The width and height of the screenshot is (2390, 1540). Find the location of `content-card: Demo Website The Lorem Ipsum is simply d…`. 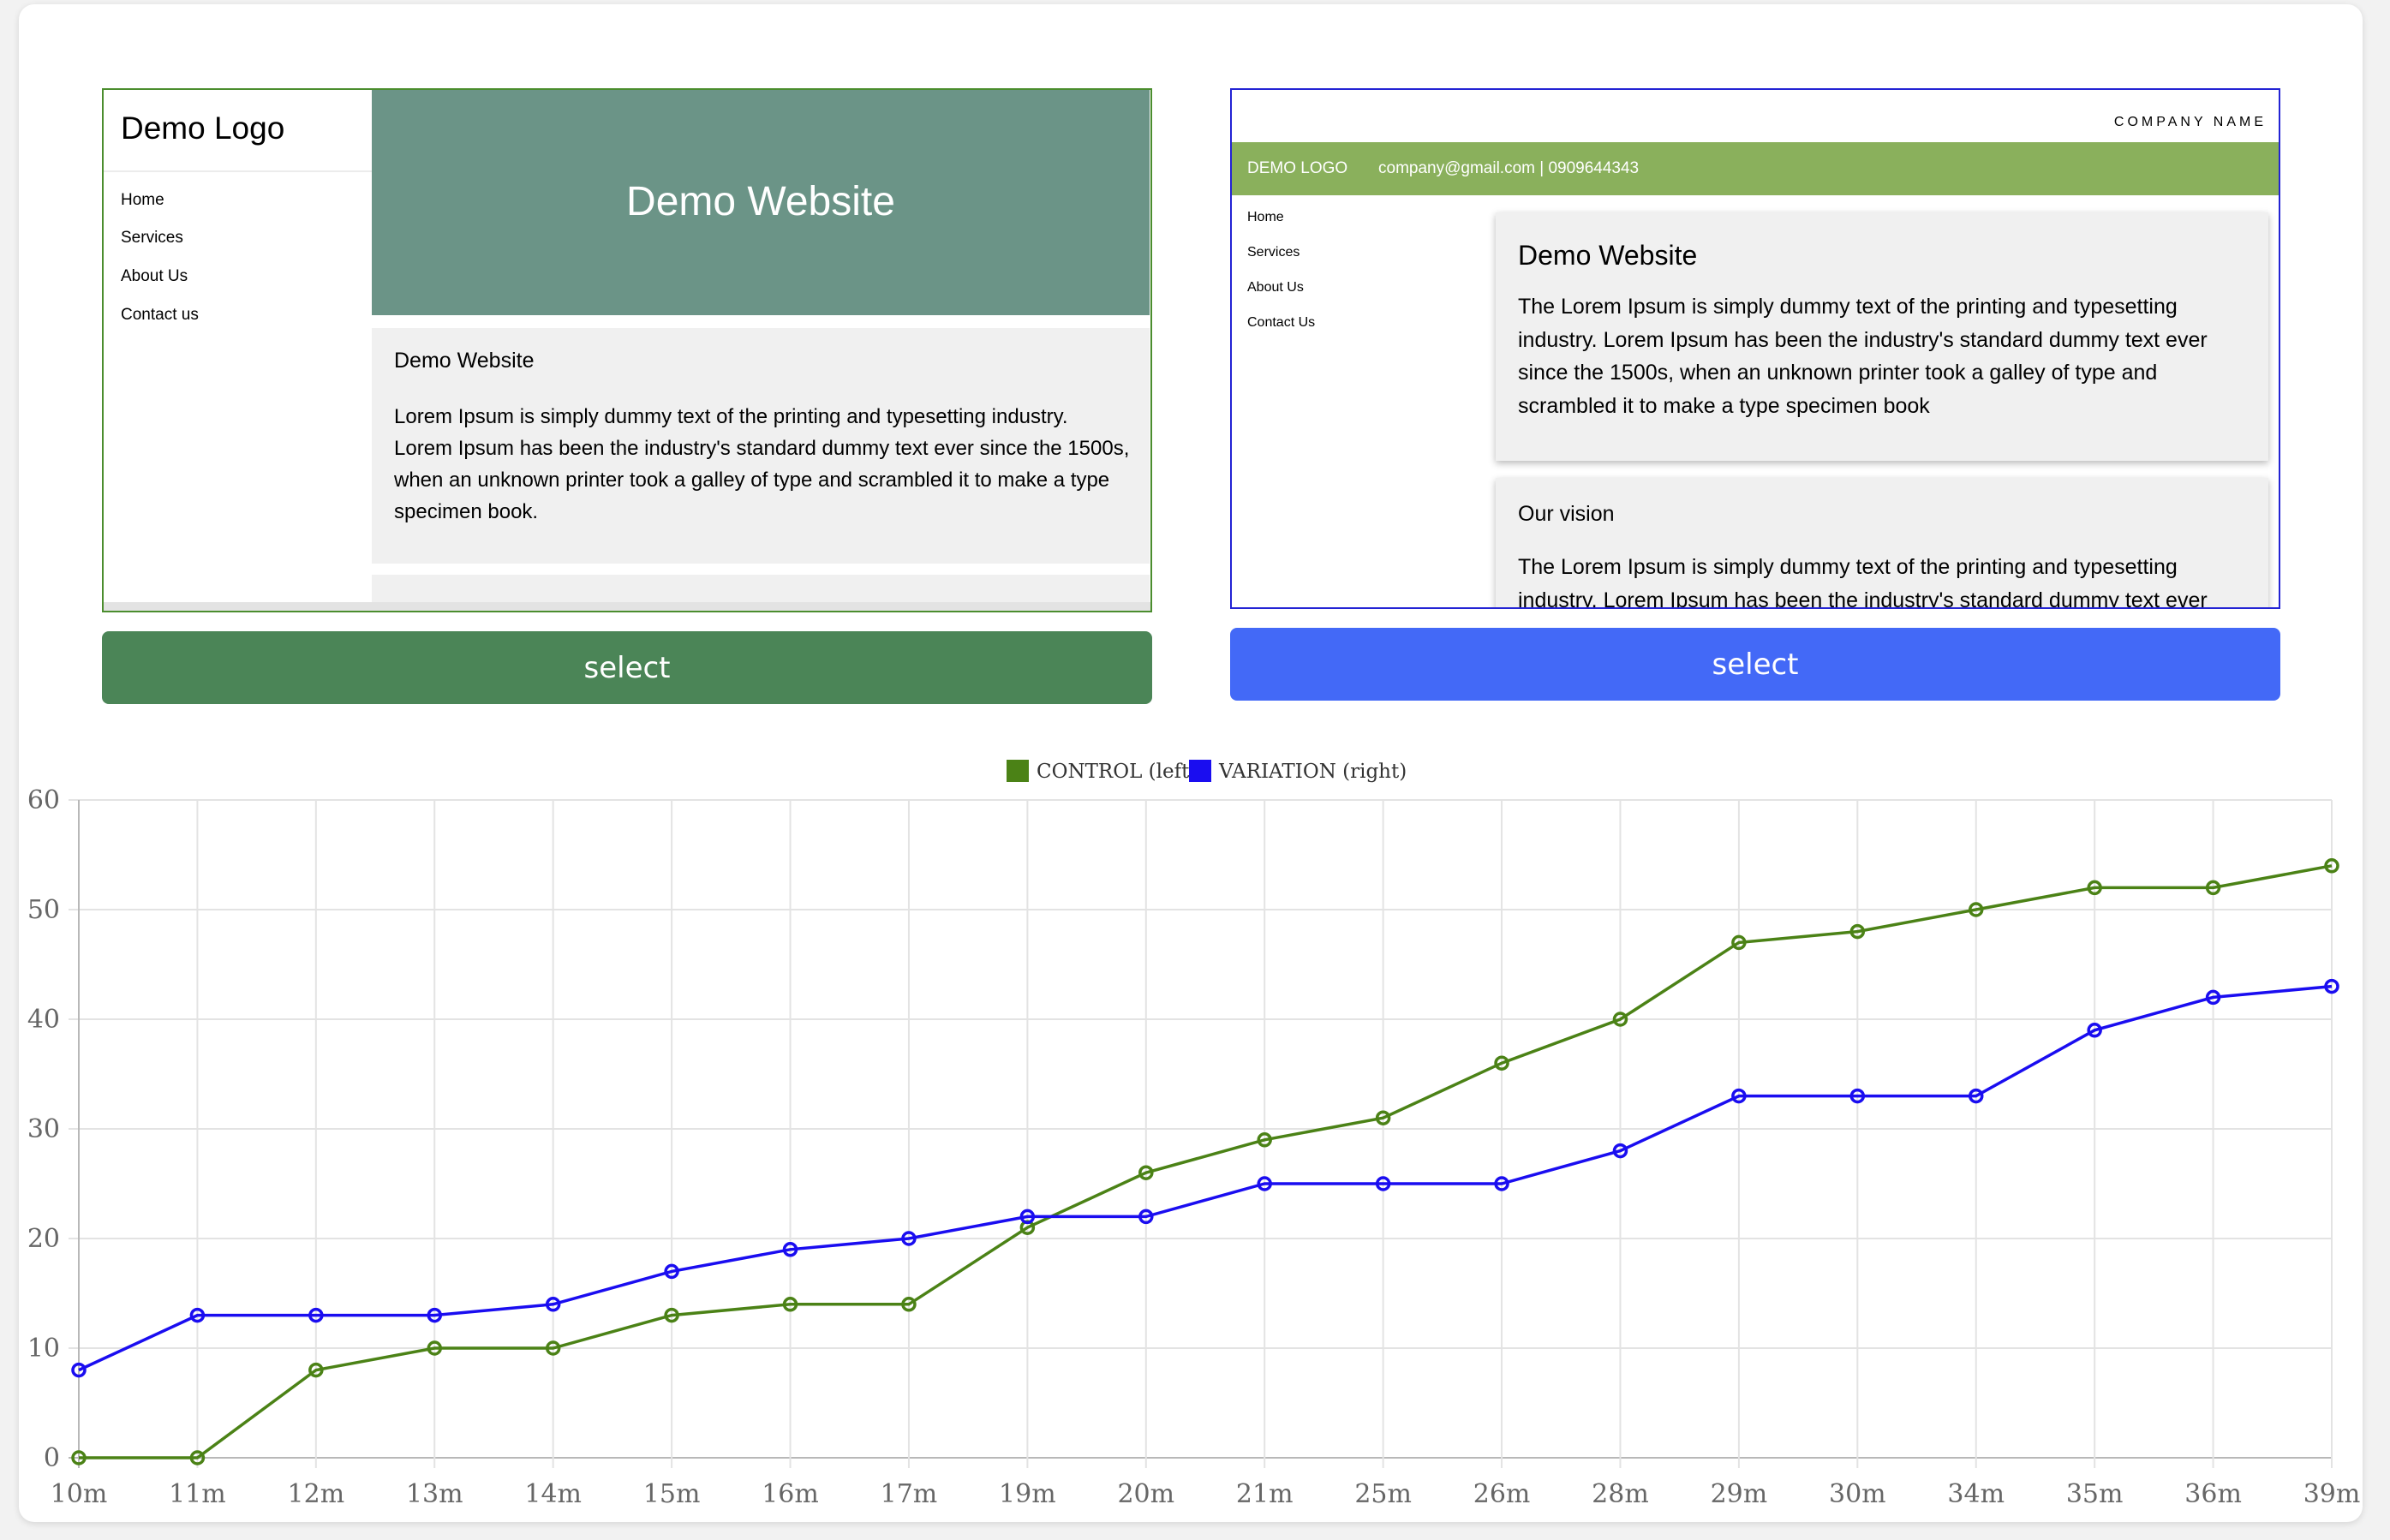

content-card: Demo Website The Lorem Ipsum is simply d… is located at coordinates (1882, 336).